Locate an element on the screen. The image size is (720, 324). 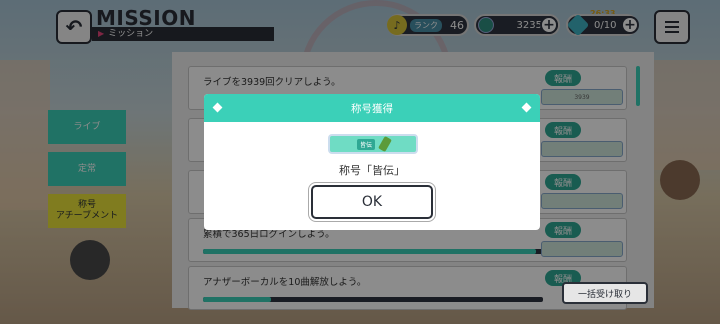
dialog-message: 称号「皆伝」 is located at coordinates (372, 170).